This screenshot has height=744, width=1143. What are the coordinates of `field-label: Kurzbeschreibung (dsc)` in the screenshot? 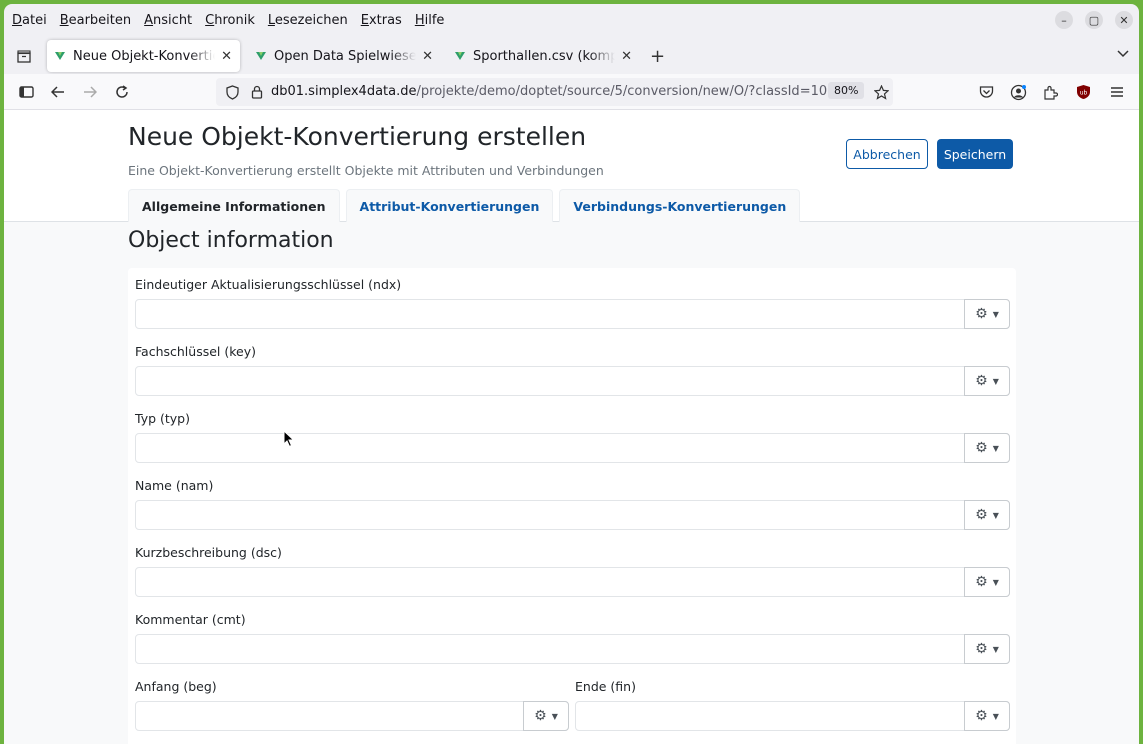 It's located at (208, 552).